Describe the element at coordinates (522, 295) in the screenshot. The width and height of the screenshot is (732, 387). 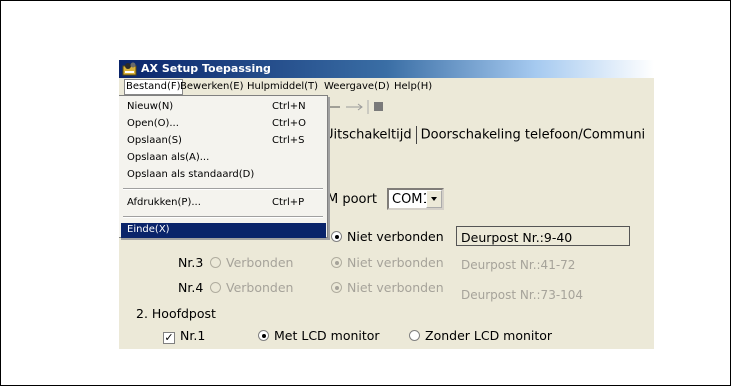
I see `row-nr4-deurpost: Deurpost Nr.:73-104` at that location.